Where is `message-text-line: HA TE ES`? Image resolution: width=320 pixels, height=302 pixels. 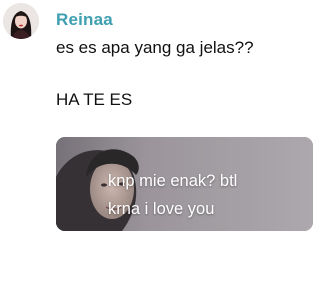 message-text-line: HA TE ES is located at coordinates (94, 99).